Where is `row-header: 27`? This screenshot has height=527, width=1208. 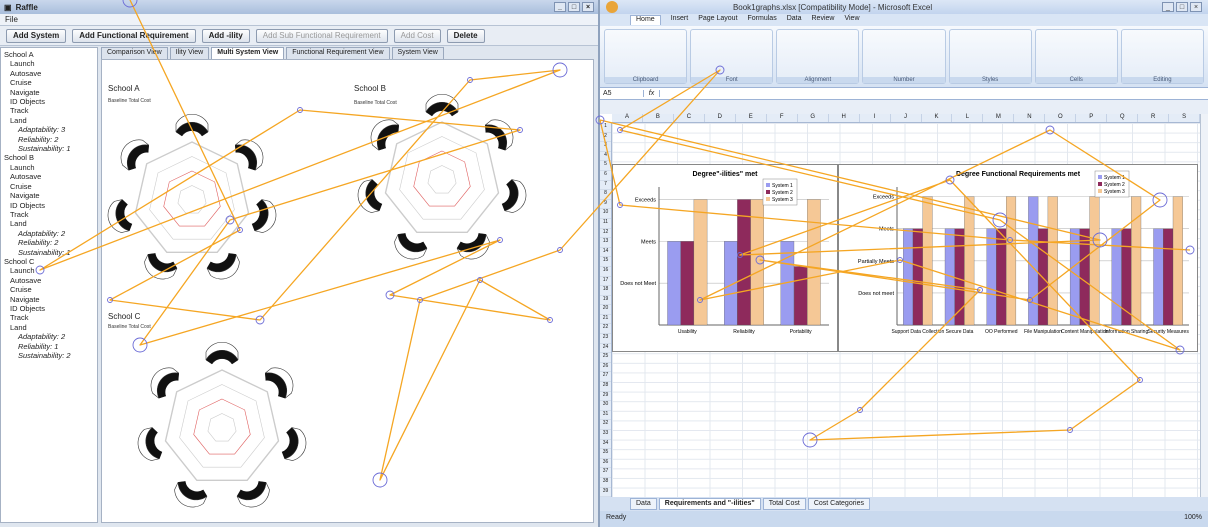
row-header: 27 is located at coordinates (605, 377).